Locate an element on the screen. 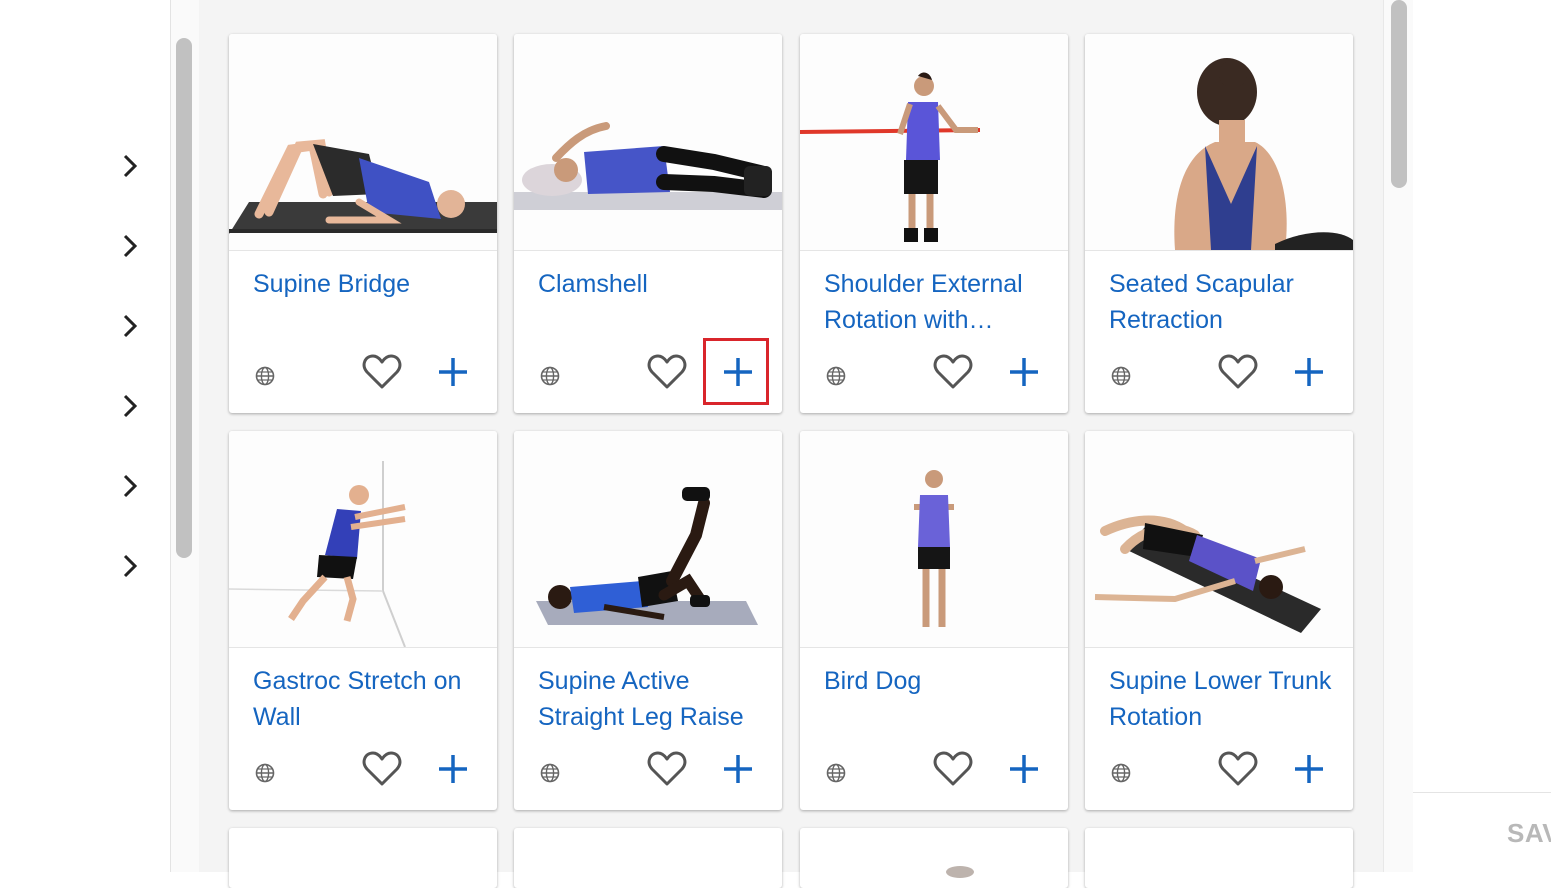 This screenshot has height=888, width=1551. exercise-card-supine-lower-trunk-rotation: Supine Lower Trunk Rotation is located at coordinates (1219, 620).